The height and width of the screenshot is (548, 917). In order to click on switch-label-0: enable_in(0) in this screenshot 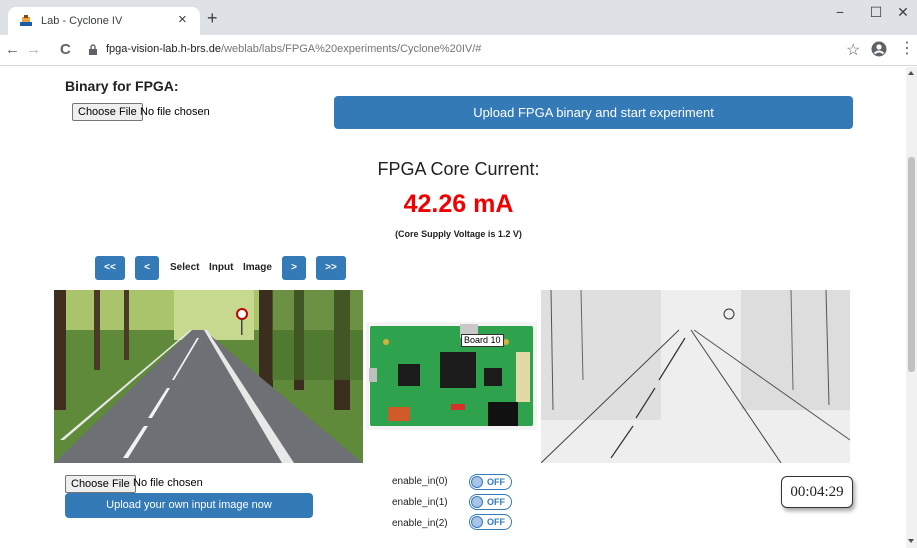, I will do `click(420, 481)`.